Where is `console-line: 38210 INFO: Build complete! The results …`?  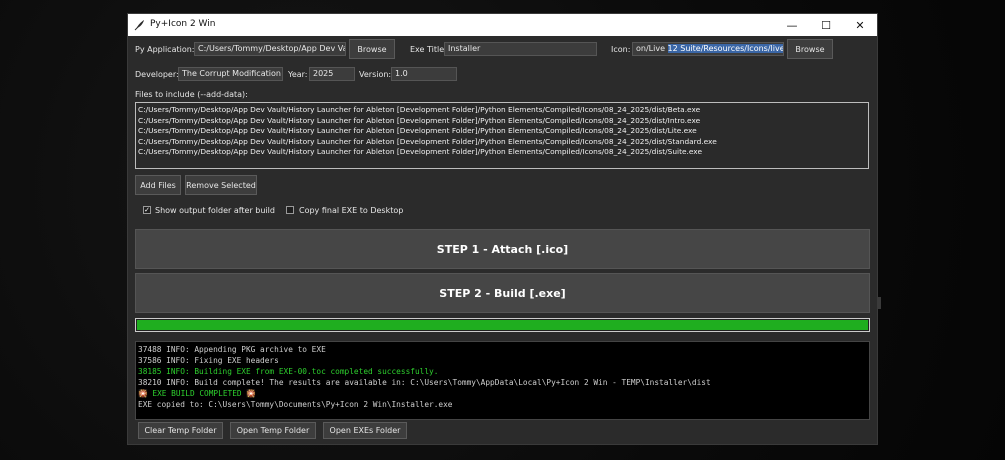 console-line: 38210 INFO: Build complete! The results … is located at coordinates (424, 382).